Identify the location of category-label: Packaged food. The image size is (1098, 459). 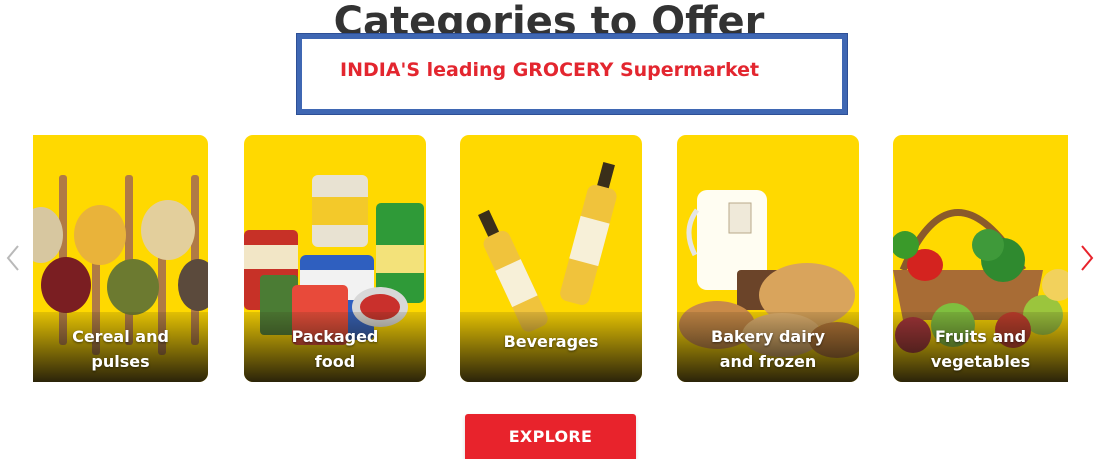
(335, 349).